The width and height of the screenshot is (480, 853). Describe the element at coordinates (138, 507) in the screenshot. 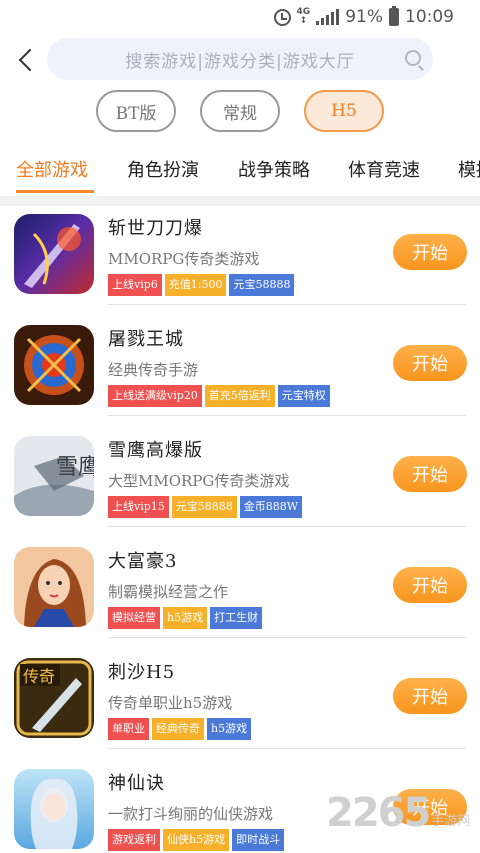

I see `tag: 上线vip15` at that location.